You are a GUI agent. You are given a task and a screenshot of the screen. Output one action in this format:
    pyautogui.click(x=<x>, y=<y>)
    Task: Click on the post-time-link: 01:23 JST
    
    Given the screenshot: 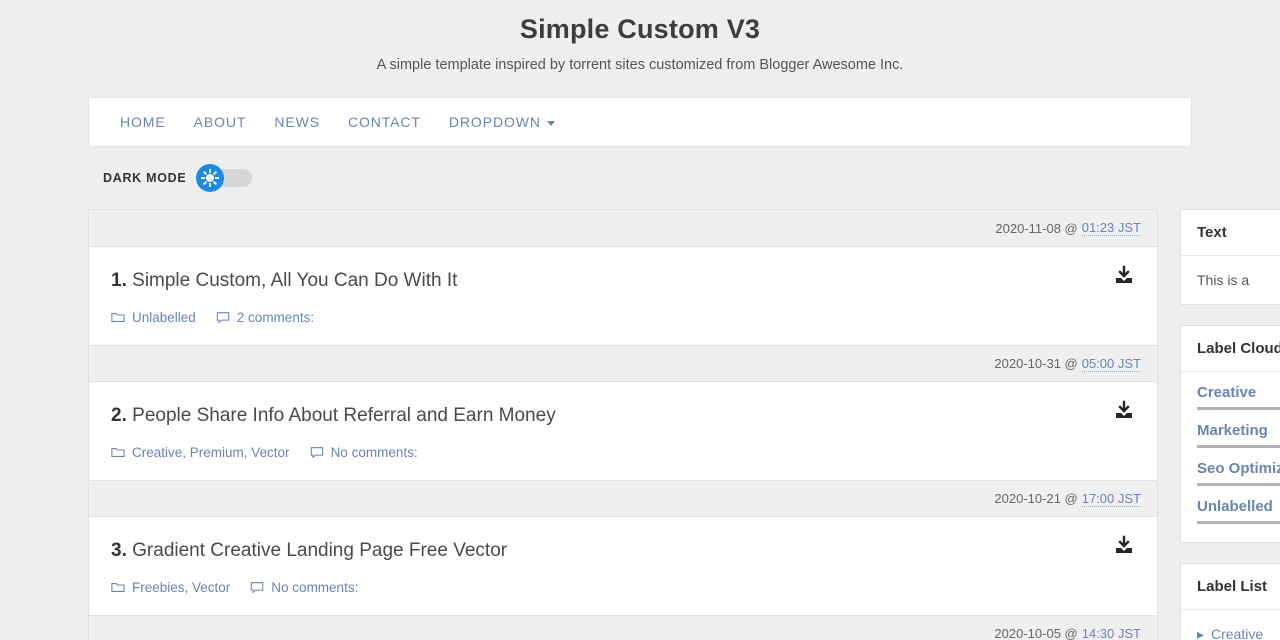 What is the action you would take?
    pyautogui.click(x=1111, y=228)
    